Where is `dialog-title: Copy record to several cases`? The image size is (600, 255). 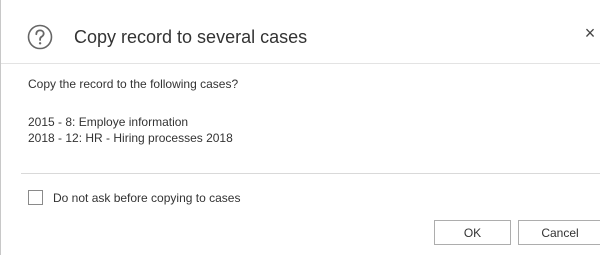 dialog-title: Copy record to several cases is located at coordinates (191, 37).